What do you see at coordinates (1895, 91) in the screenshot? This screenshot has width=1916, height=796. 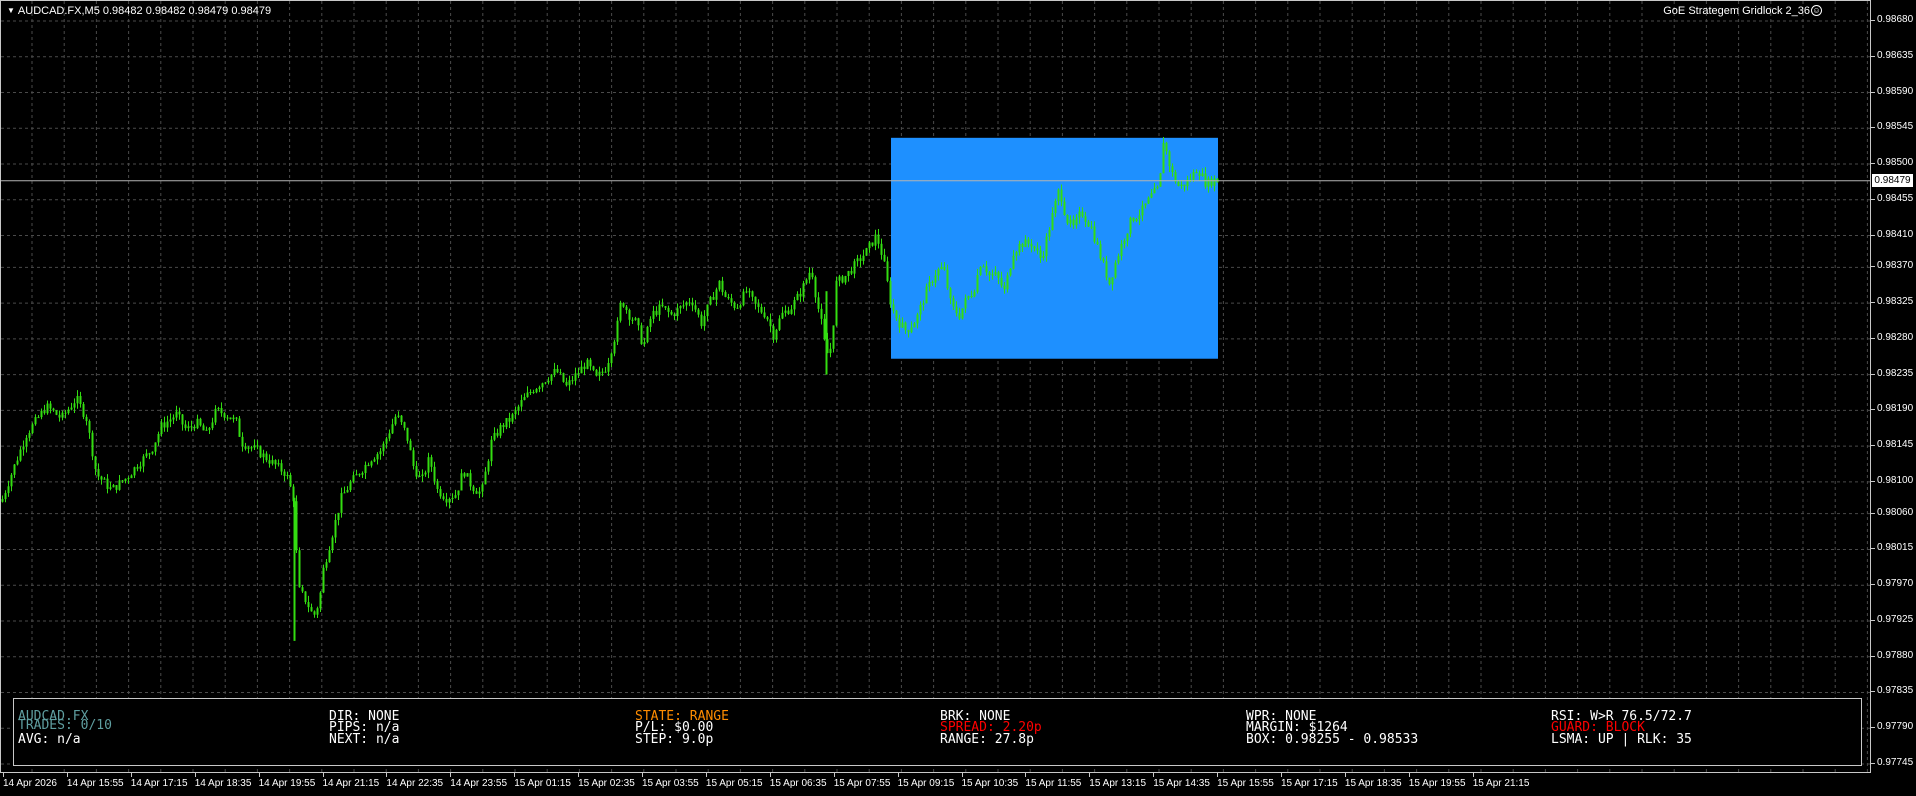 I see `price-label: 0.98590` at bounding box center [1895, 91].